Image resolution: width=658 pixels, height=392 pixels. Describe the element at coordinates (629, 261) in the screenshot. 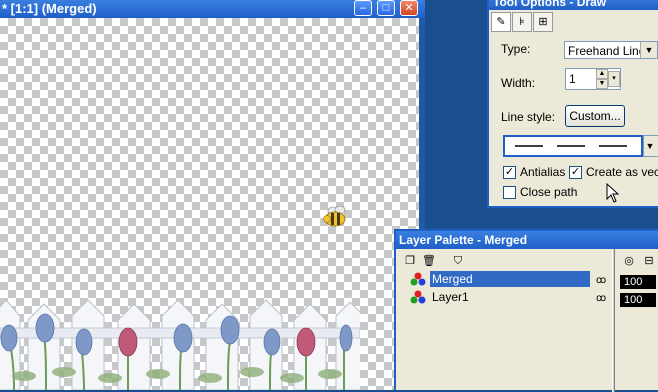

I see `visibility-header-icon: ◎` at that location.